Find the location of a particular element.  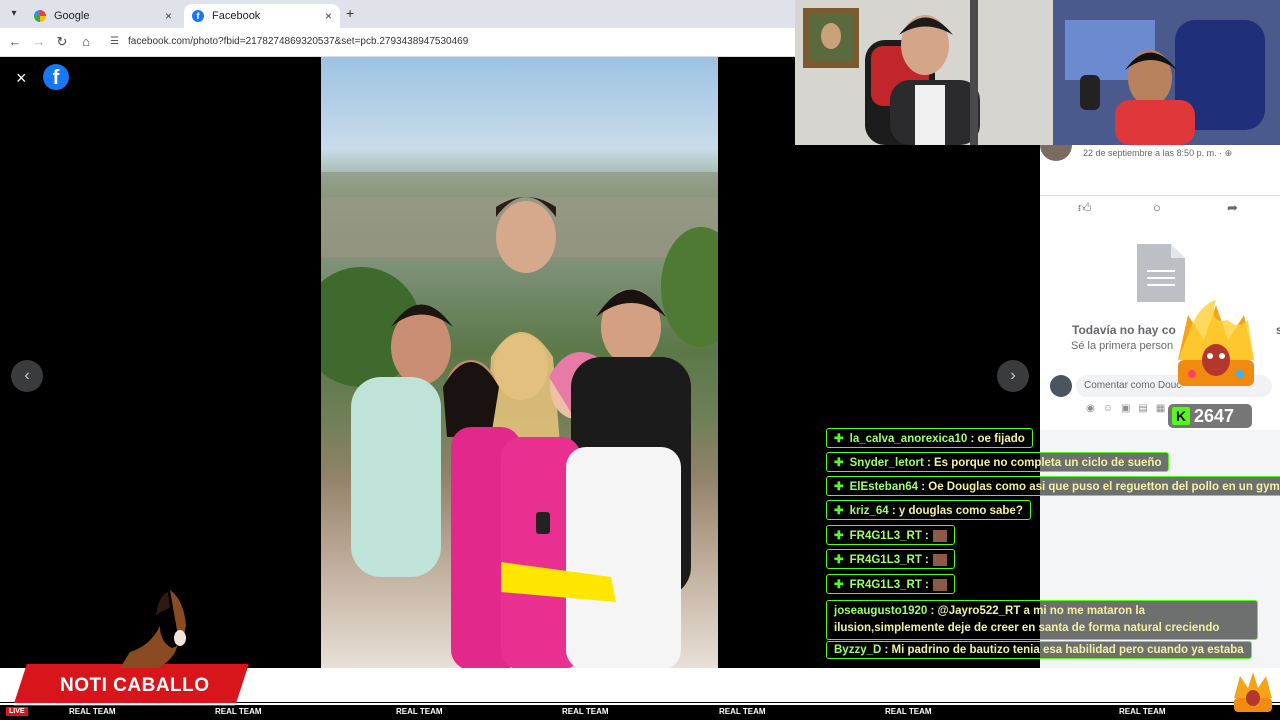

gif-icon: ▤ is located at coordinates (1146, 408).